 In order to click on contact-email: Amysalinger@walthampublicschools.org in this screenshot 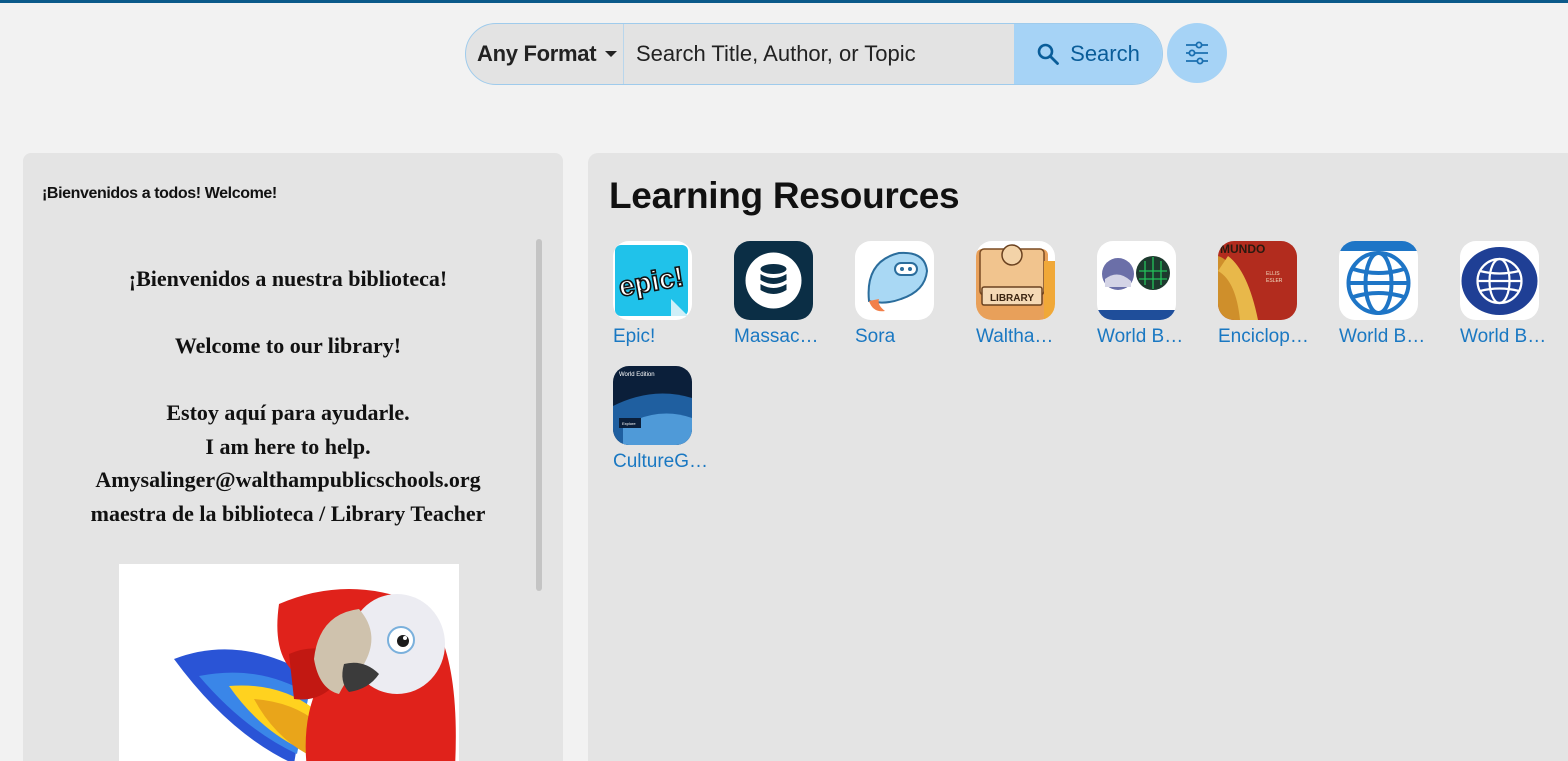, I will do `click(288, 479)`.